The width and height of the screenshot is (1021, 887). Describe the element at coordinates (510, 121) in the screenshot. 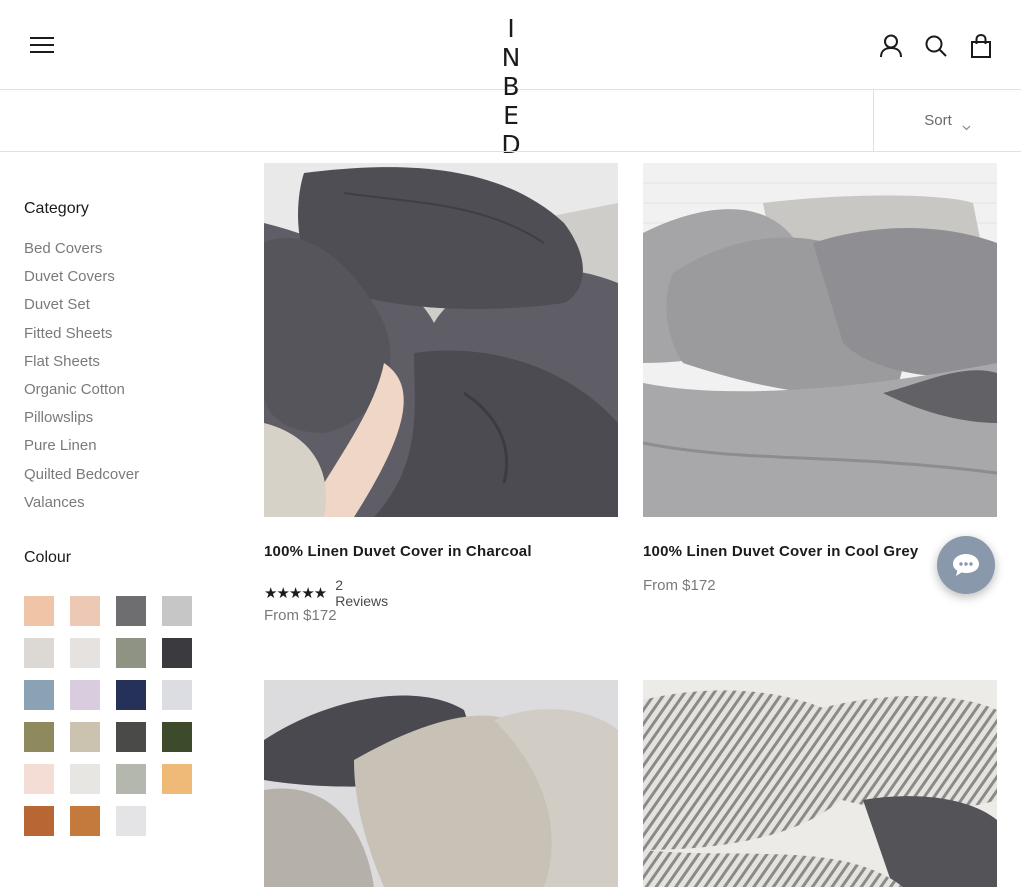

I see `toolbar: Sort` at that location.